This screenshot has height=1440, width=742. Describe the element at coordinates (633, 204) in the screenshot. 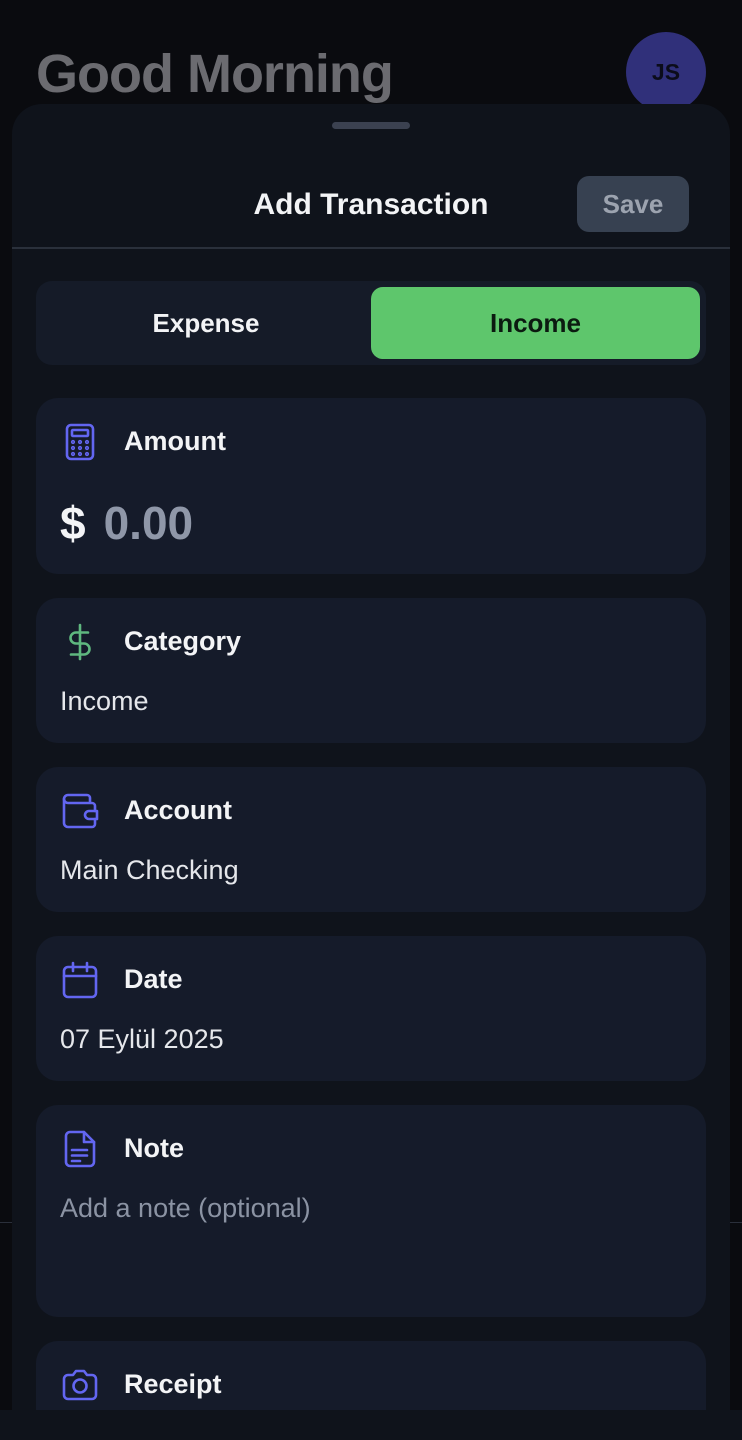

I see `save-button: Save` at that location.